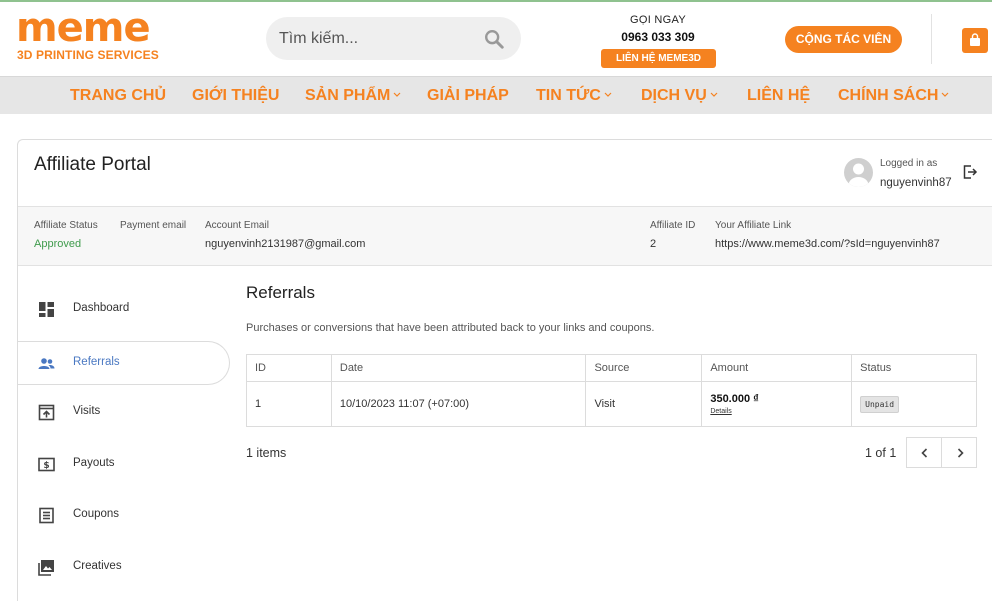 The height and width of the screenshot is (601, 992). Describe the element at coordinates (92, 164) in the screenshot. I see `page-title: Affiliate Portal` at that location.